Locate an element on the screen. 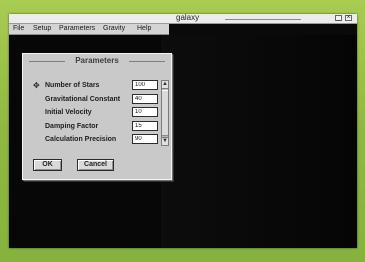 This screenshot has height=262, width=365. damping-factor-input is located at coordinates (145, 126).